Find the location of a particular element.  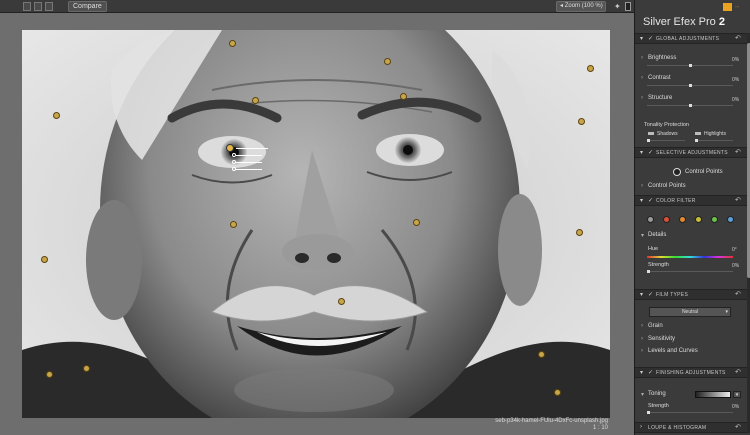

strength-value: 0% is located at coordinates (736, 266).